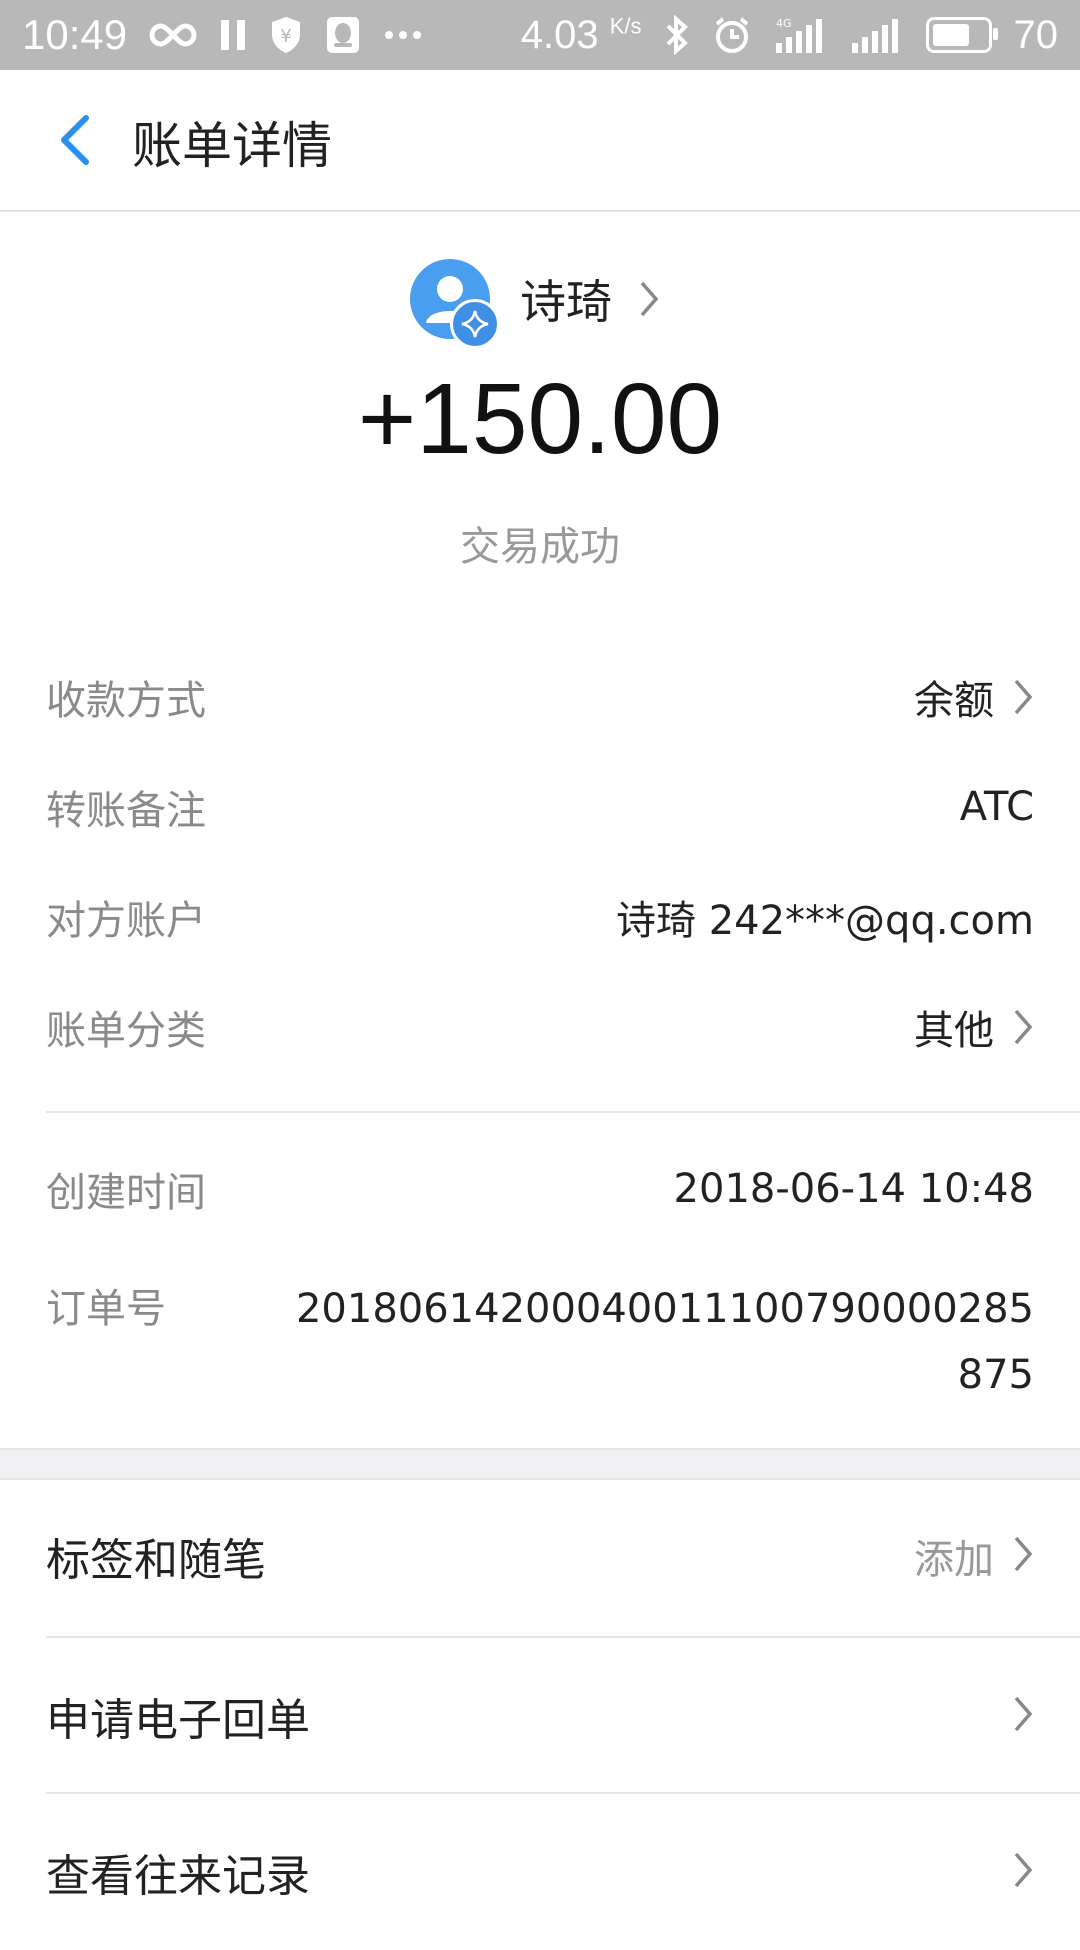 This screenshot has height=1950, width=1080. Describe the element at coordinates (1036, 34) in the screenshot. I see `battery-percent: 70` at that location.